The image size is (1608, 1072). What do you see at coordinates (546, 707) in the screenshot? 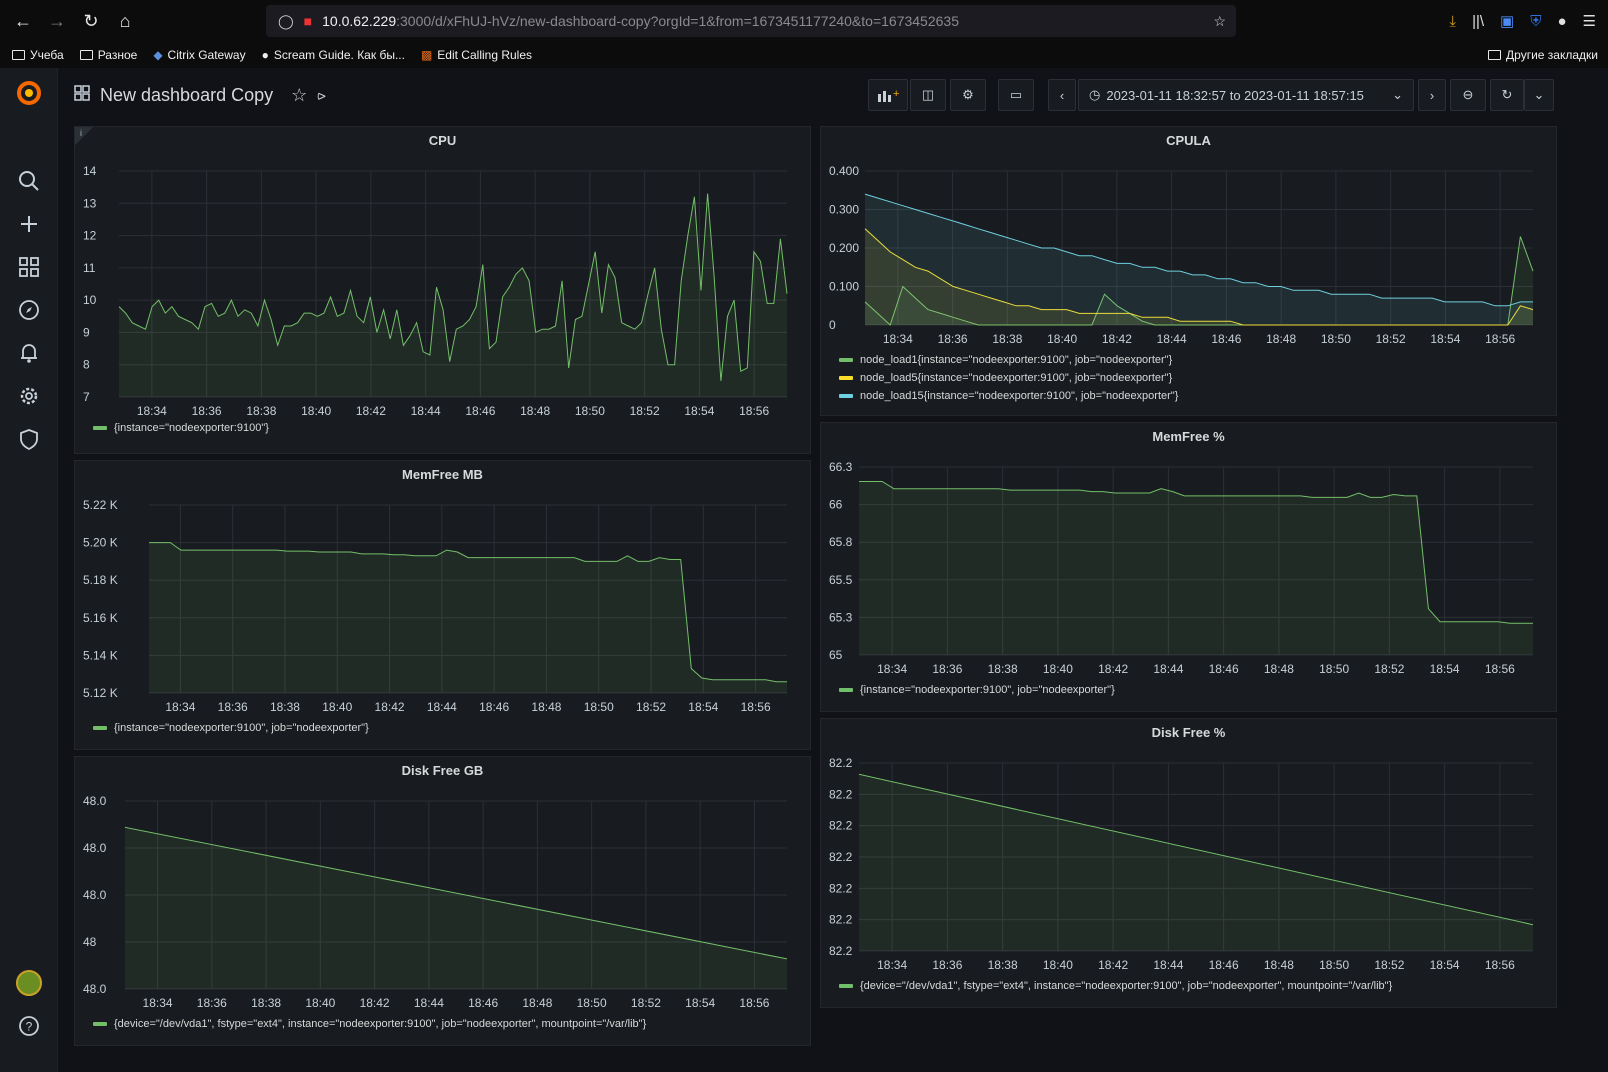
I see `x-tick-label: 18:48` at bounding box center [546, 707].